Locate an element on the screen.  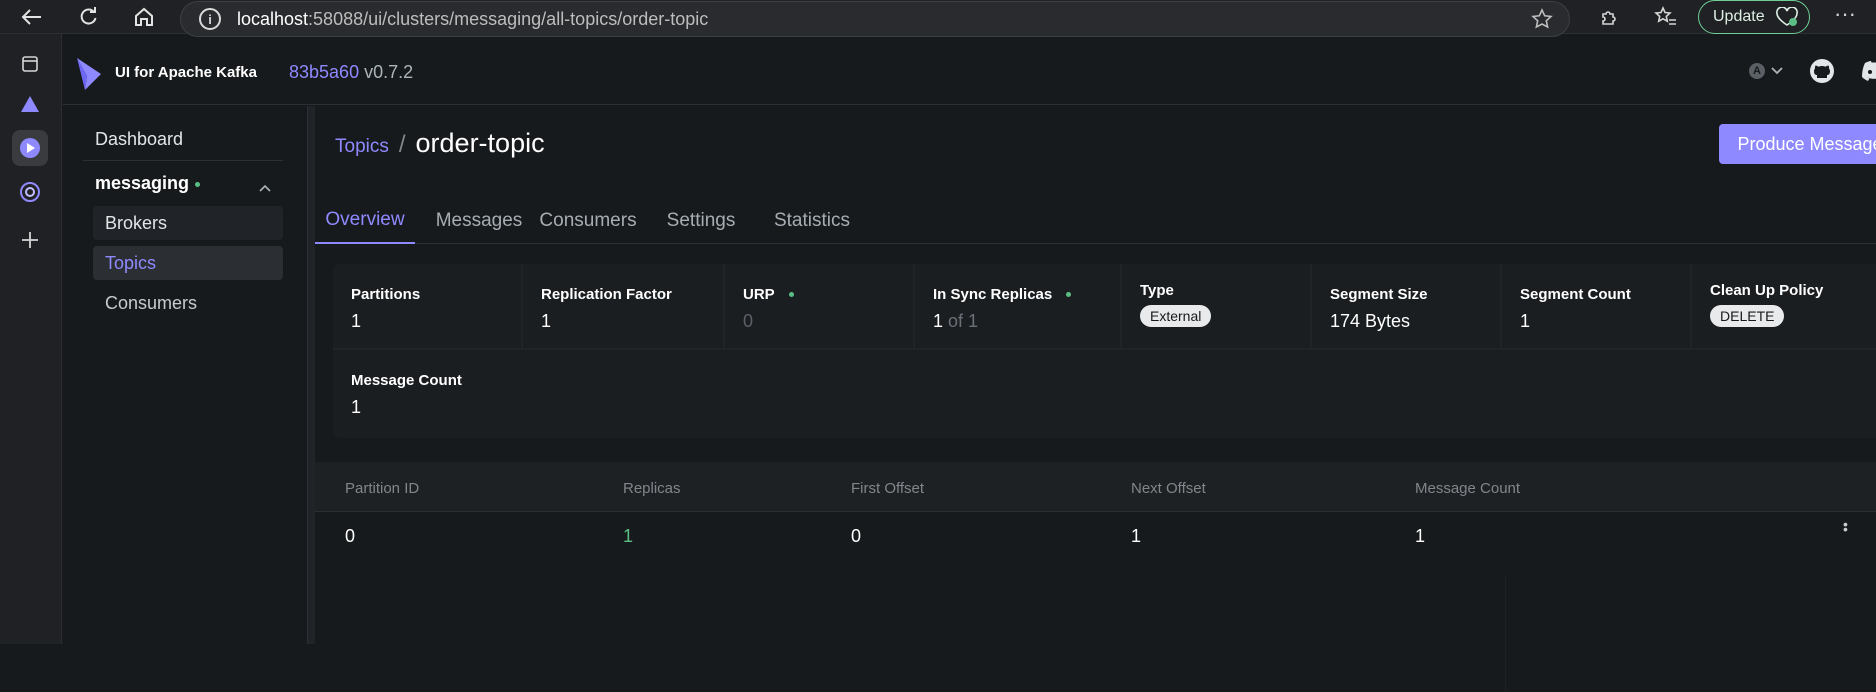
cell-first-offset: 0 is located at coordinates (856, 536).